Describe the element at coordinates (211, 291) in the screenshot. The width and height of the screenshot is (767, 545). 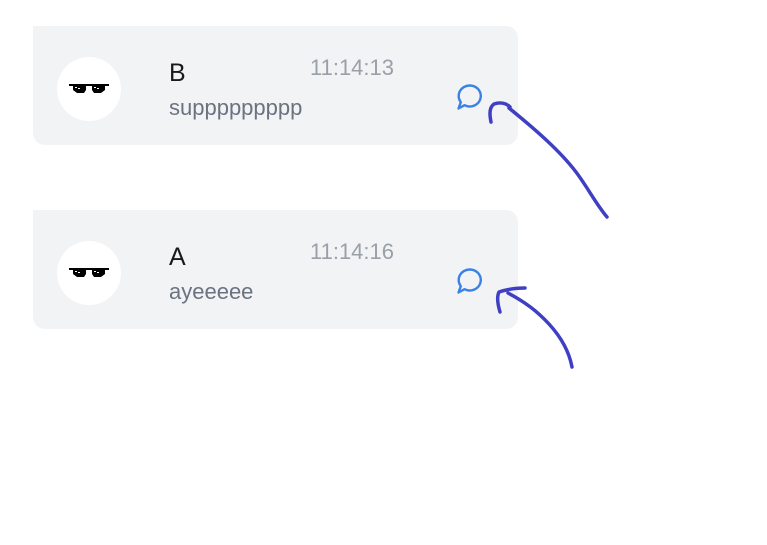
I see `message-text: ayeeeee` at that location.